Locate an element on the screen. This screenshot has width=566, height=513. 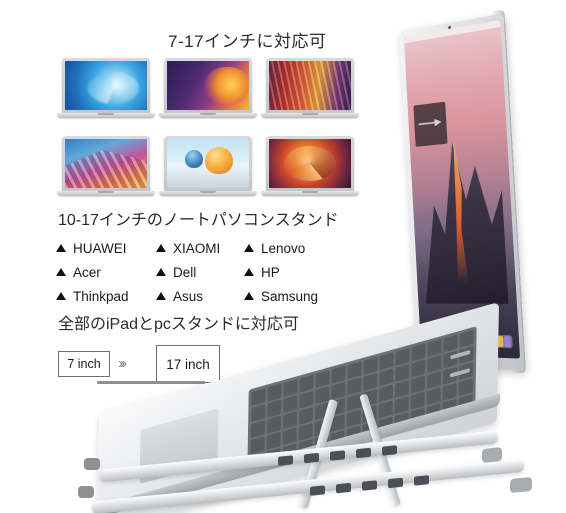
brand-label: Lenovo is located at coordinates (283, 248).